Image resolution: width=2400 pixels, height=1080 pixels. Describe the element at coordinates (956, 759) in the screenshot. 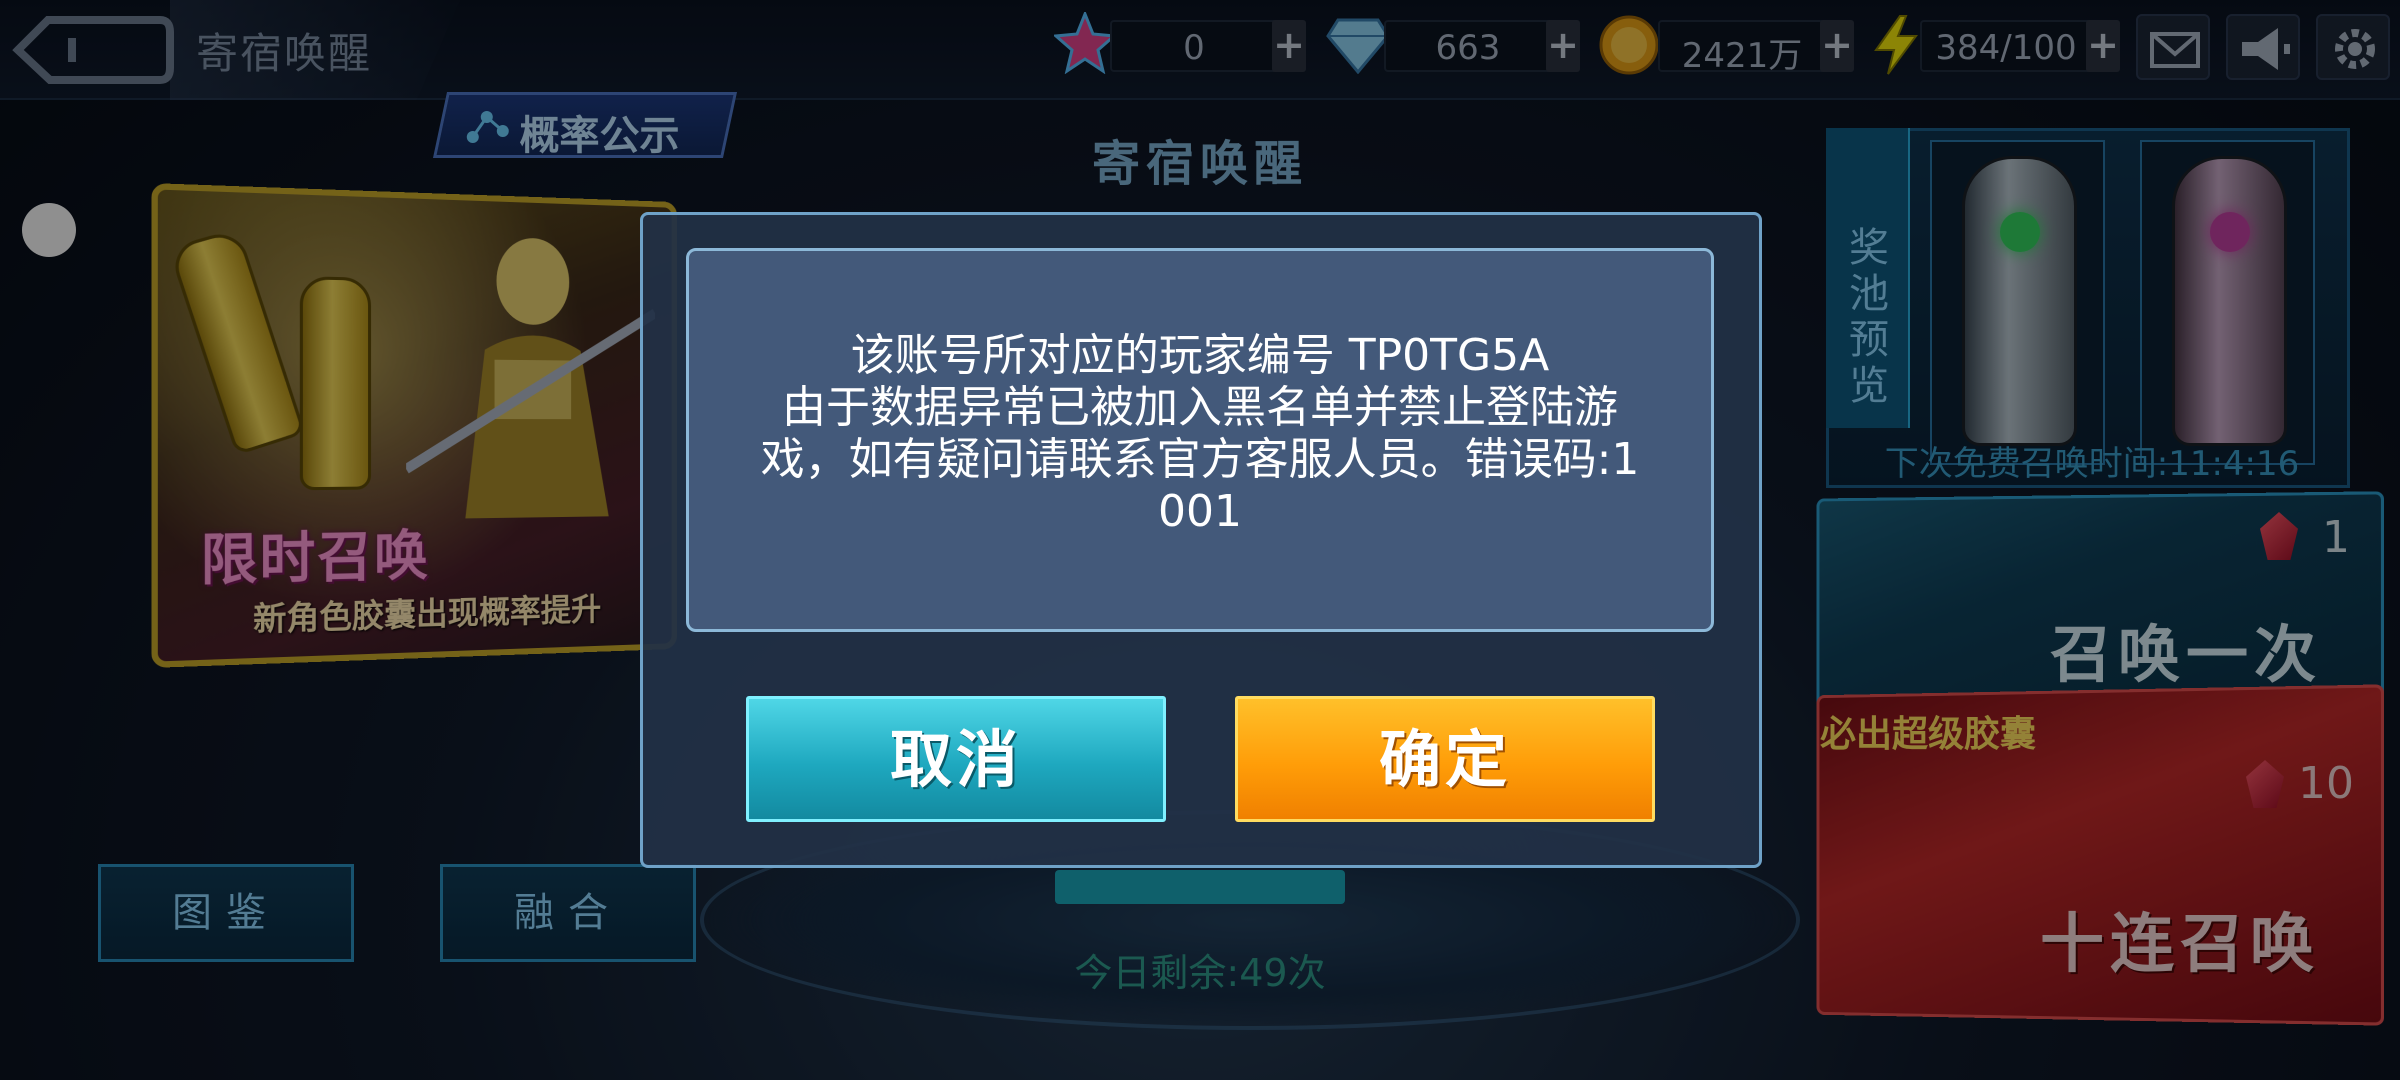

I see `cancel-button: 取消` at that location.